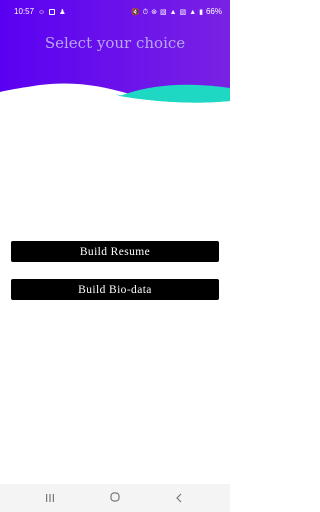 This screenshot has height=512, width=320. What do you see at coordinates (62, 12) in the screenshot?
I see `person-icon: ♟` at bounding box center [62, 12].